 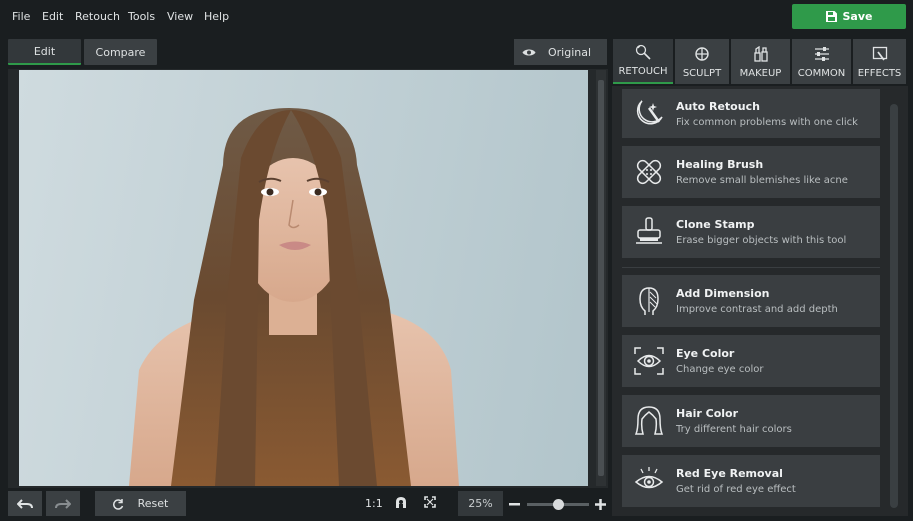 What do you see at coordinates (480, 503) in the screenshot?
I see `zoom-level: 25%` at bounding box center [480, 503].